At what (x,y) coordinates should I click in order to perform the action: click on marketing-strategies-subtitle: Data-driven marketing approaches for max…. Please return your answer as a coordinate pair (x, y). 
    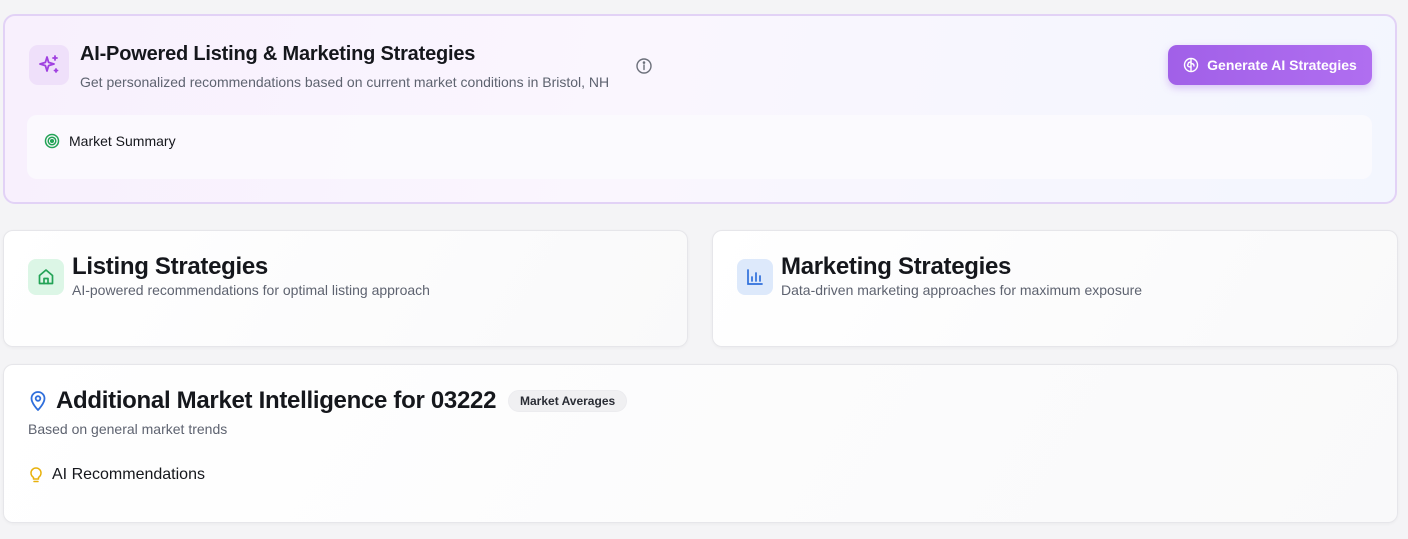
    Looking at the image, I should click on (962, 290).